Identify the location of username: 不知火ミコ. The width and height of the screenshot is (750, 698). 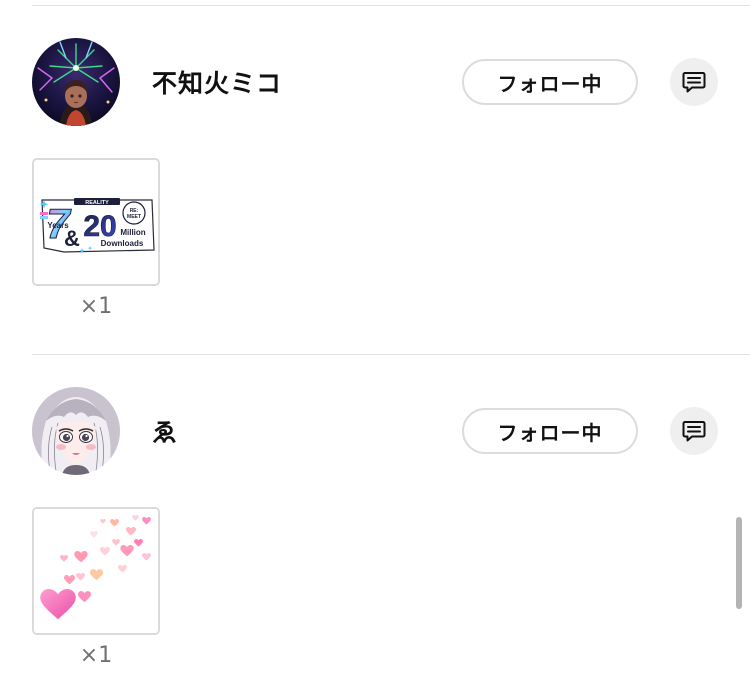
(217, 82).